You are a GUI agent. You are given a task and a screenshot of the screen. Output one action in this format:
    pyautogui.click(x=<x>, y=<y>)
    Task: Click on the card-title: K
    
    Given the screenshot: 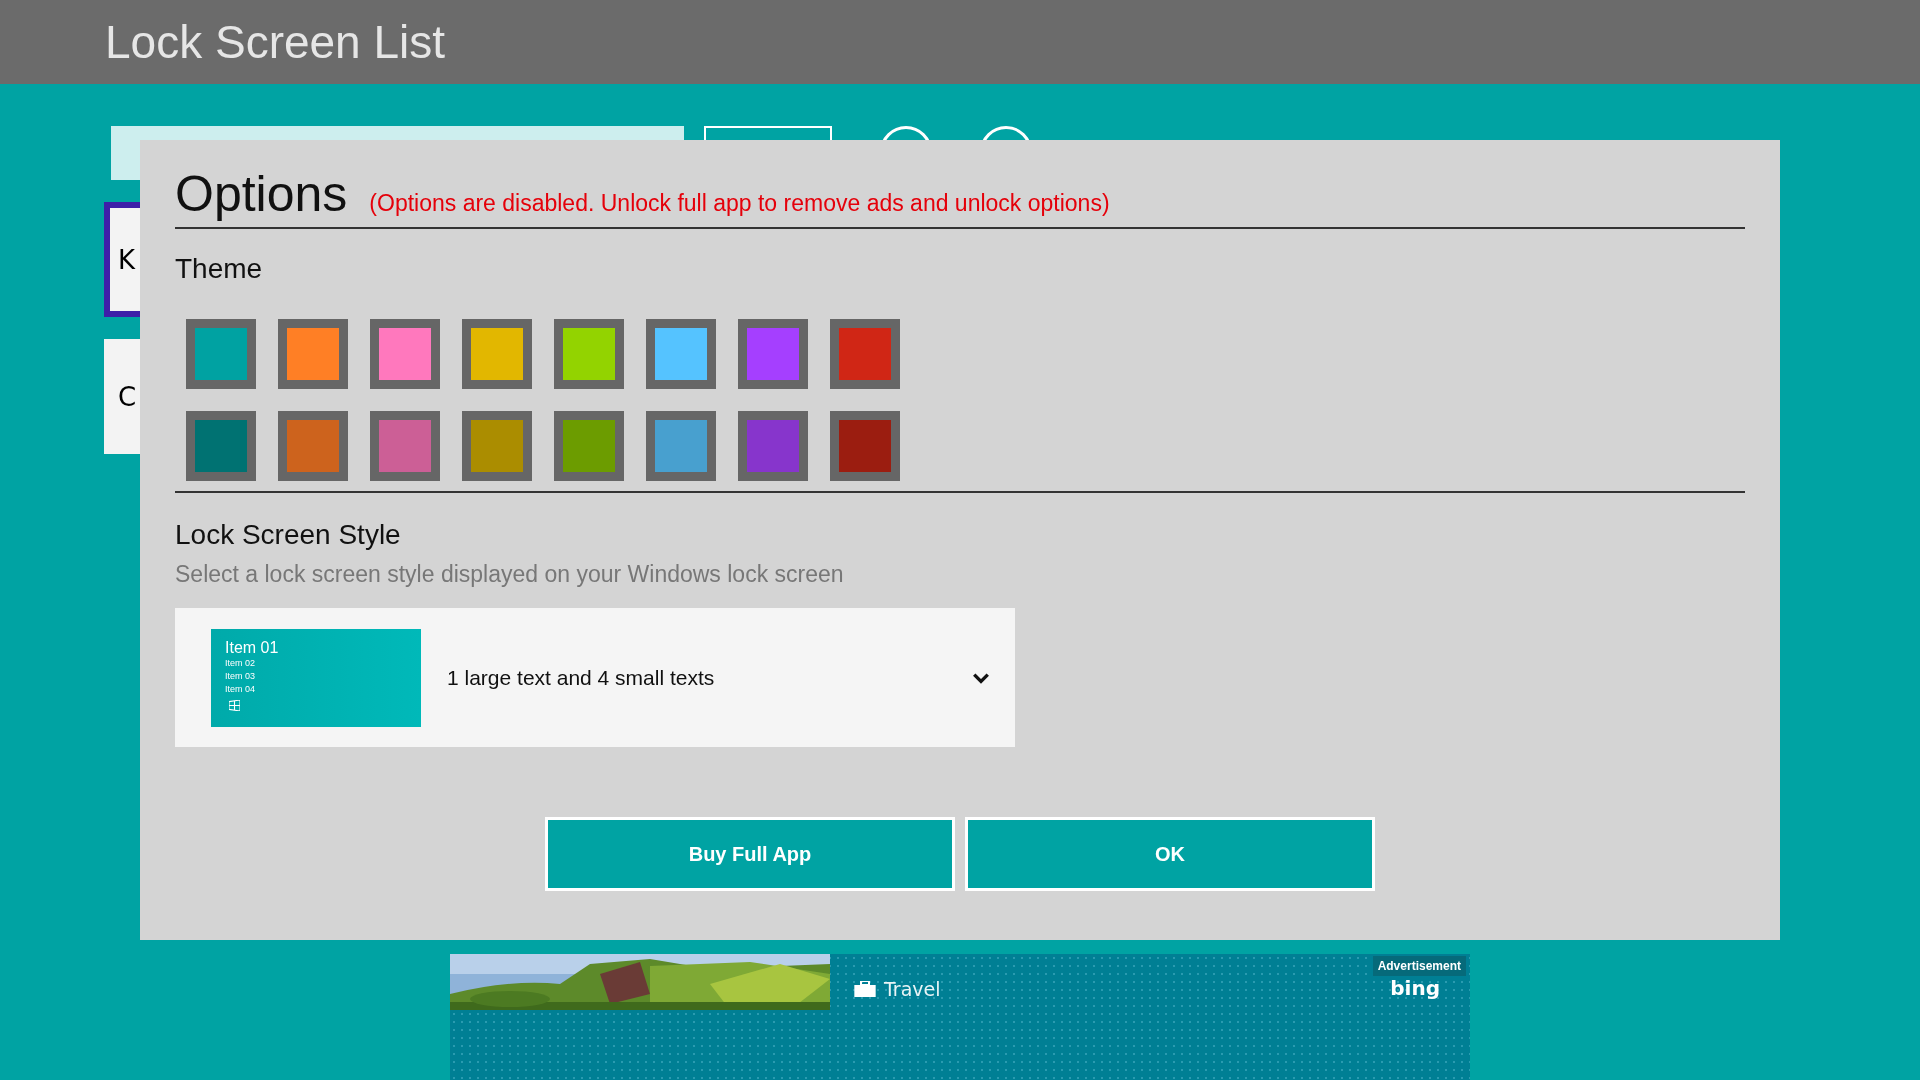 What is the action you would take?
    pyautogui.click(x=127, y=259)
    